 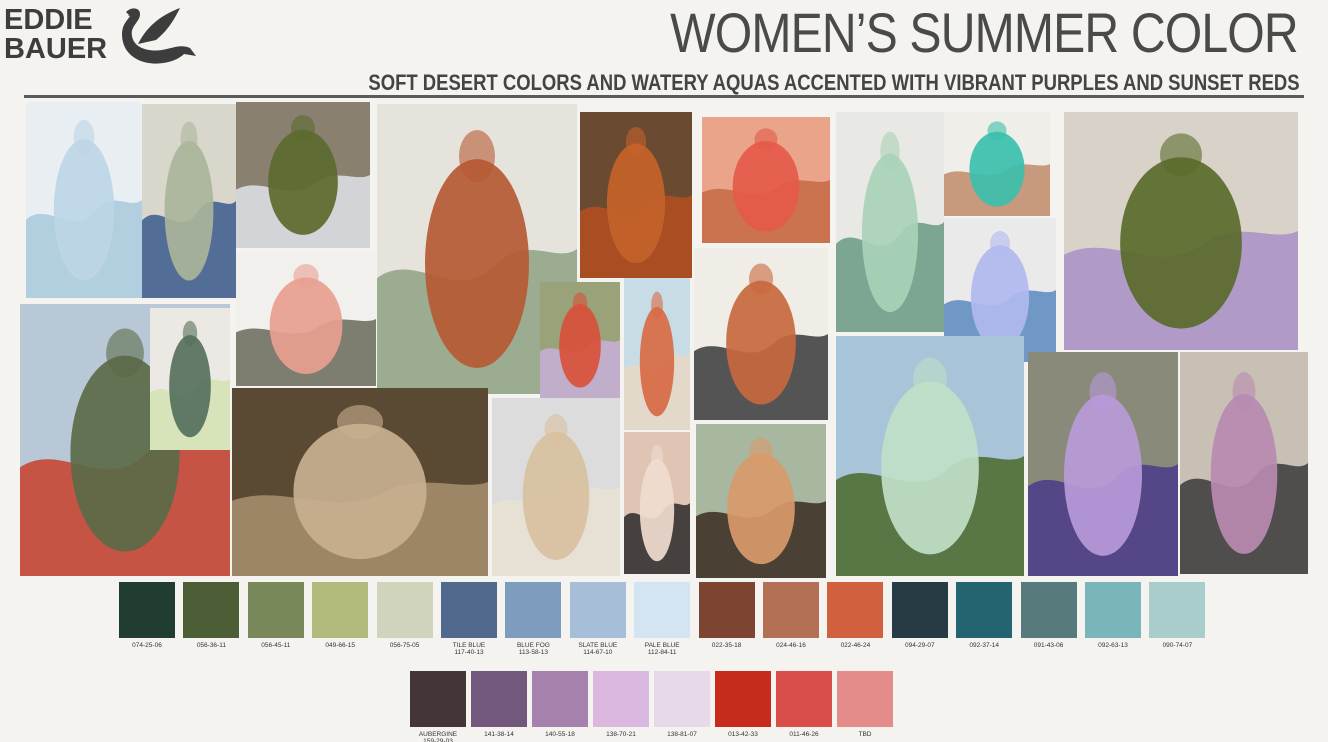 I want to click on brand-line-2: BAUER, so click(x=56, y=49).